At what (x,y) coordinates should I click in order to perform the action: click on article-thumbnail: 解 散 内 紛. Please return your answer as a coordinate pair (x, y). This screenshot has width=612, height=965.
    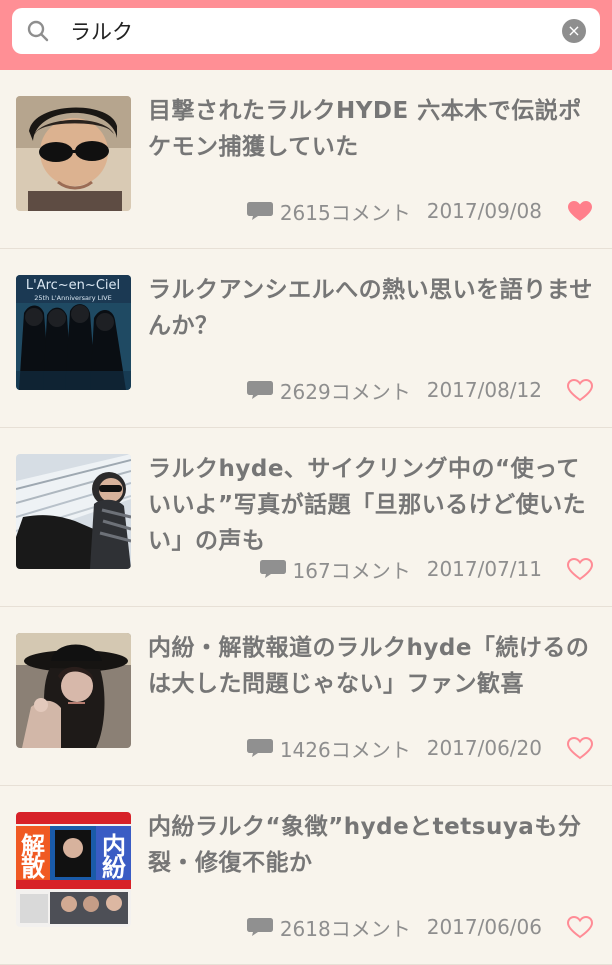
    Looking at the image, I should click on (73, 869).